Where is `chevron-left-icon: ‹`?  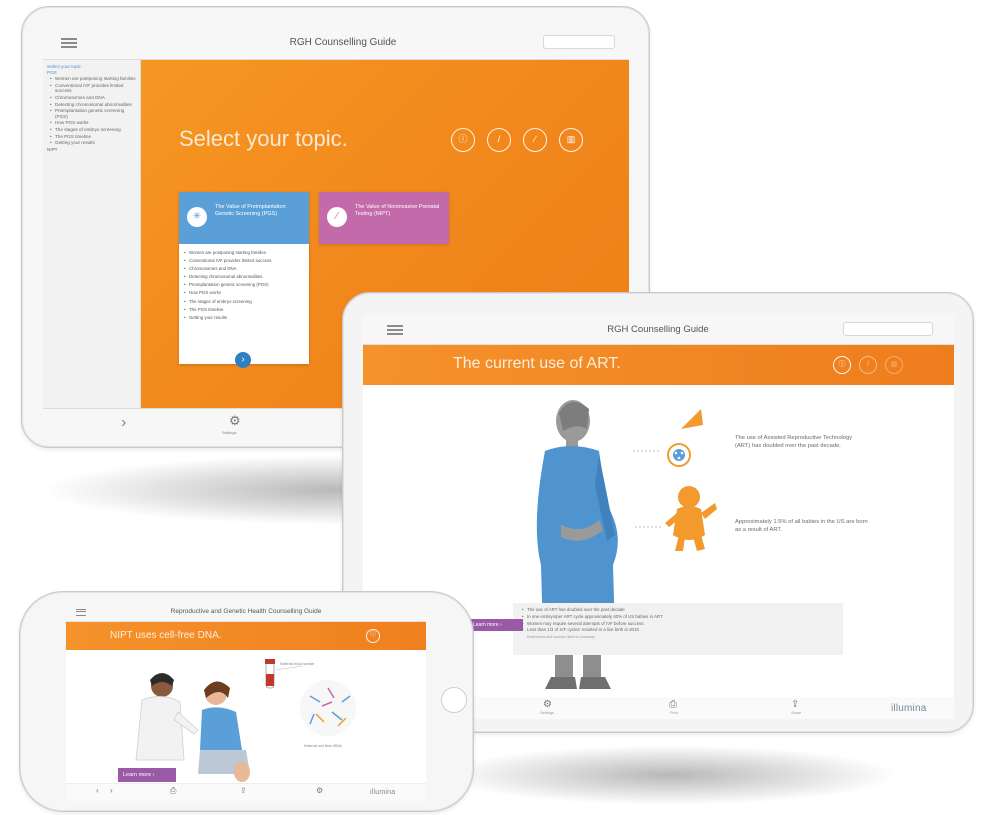 chevron-left-icon: ‹ is located at coordinates (97, 790).